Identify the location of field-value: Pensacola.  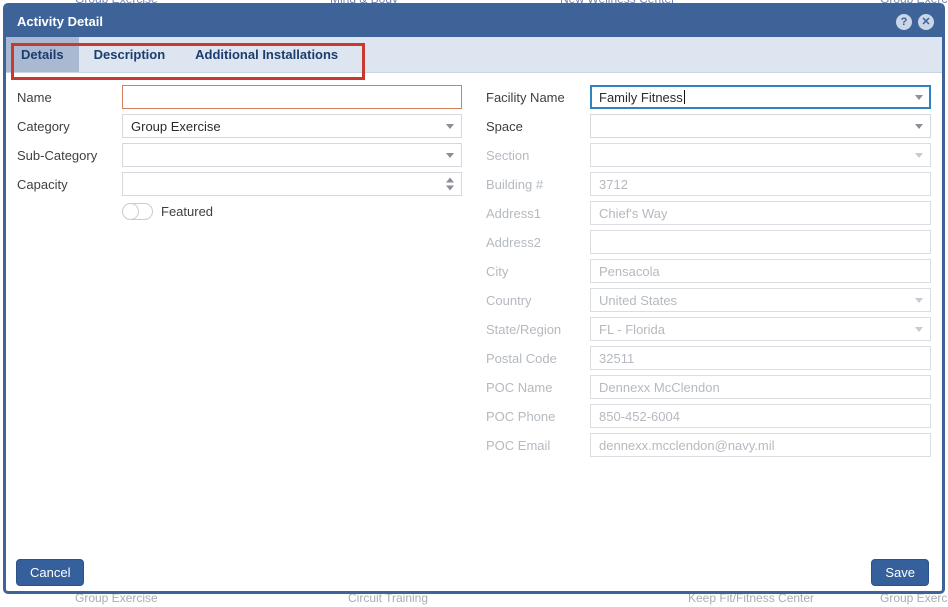
(629, 271).